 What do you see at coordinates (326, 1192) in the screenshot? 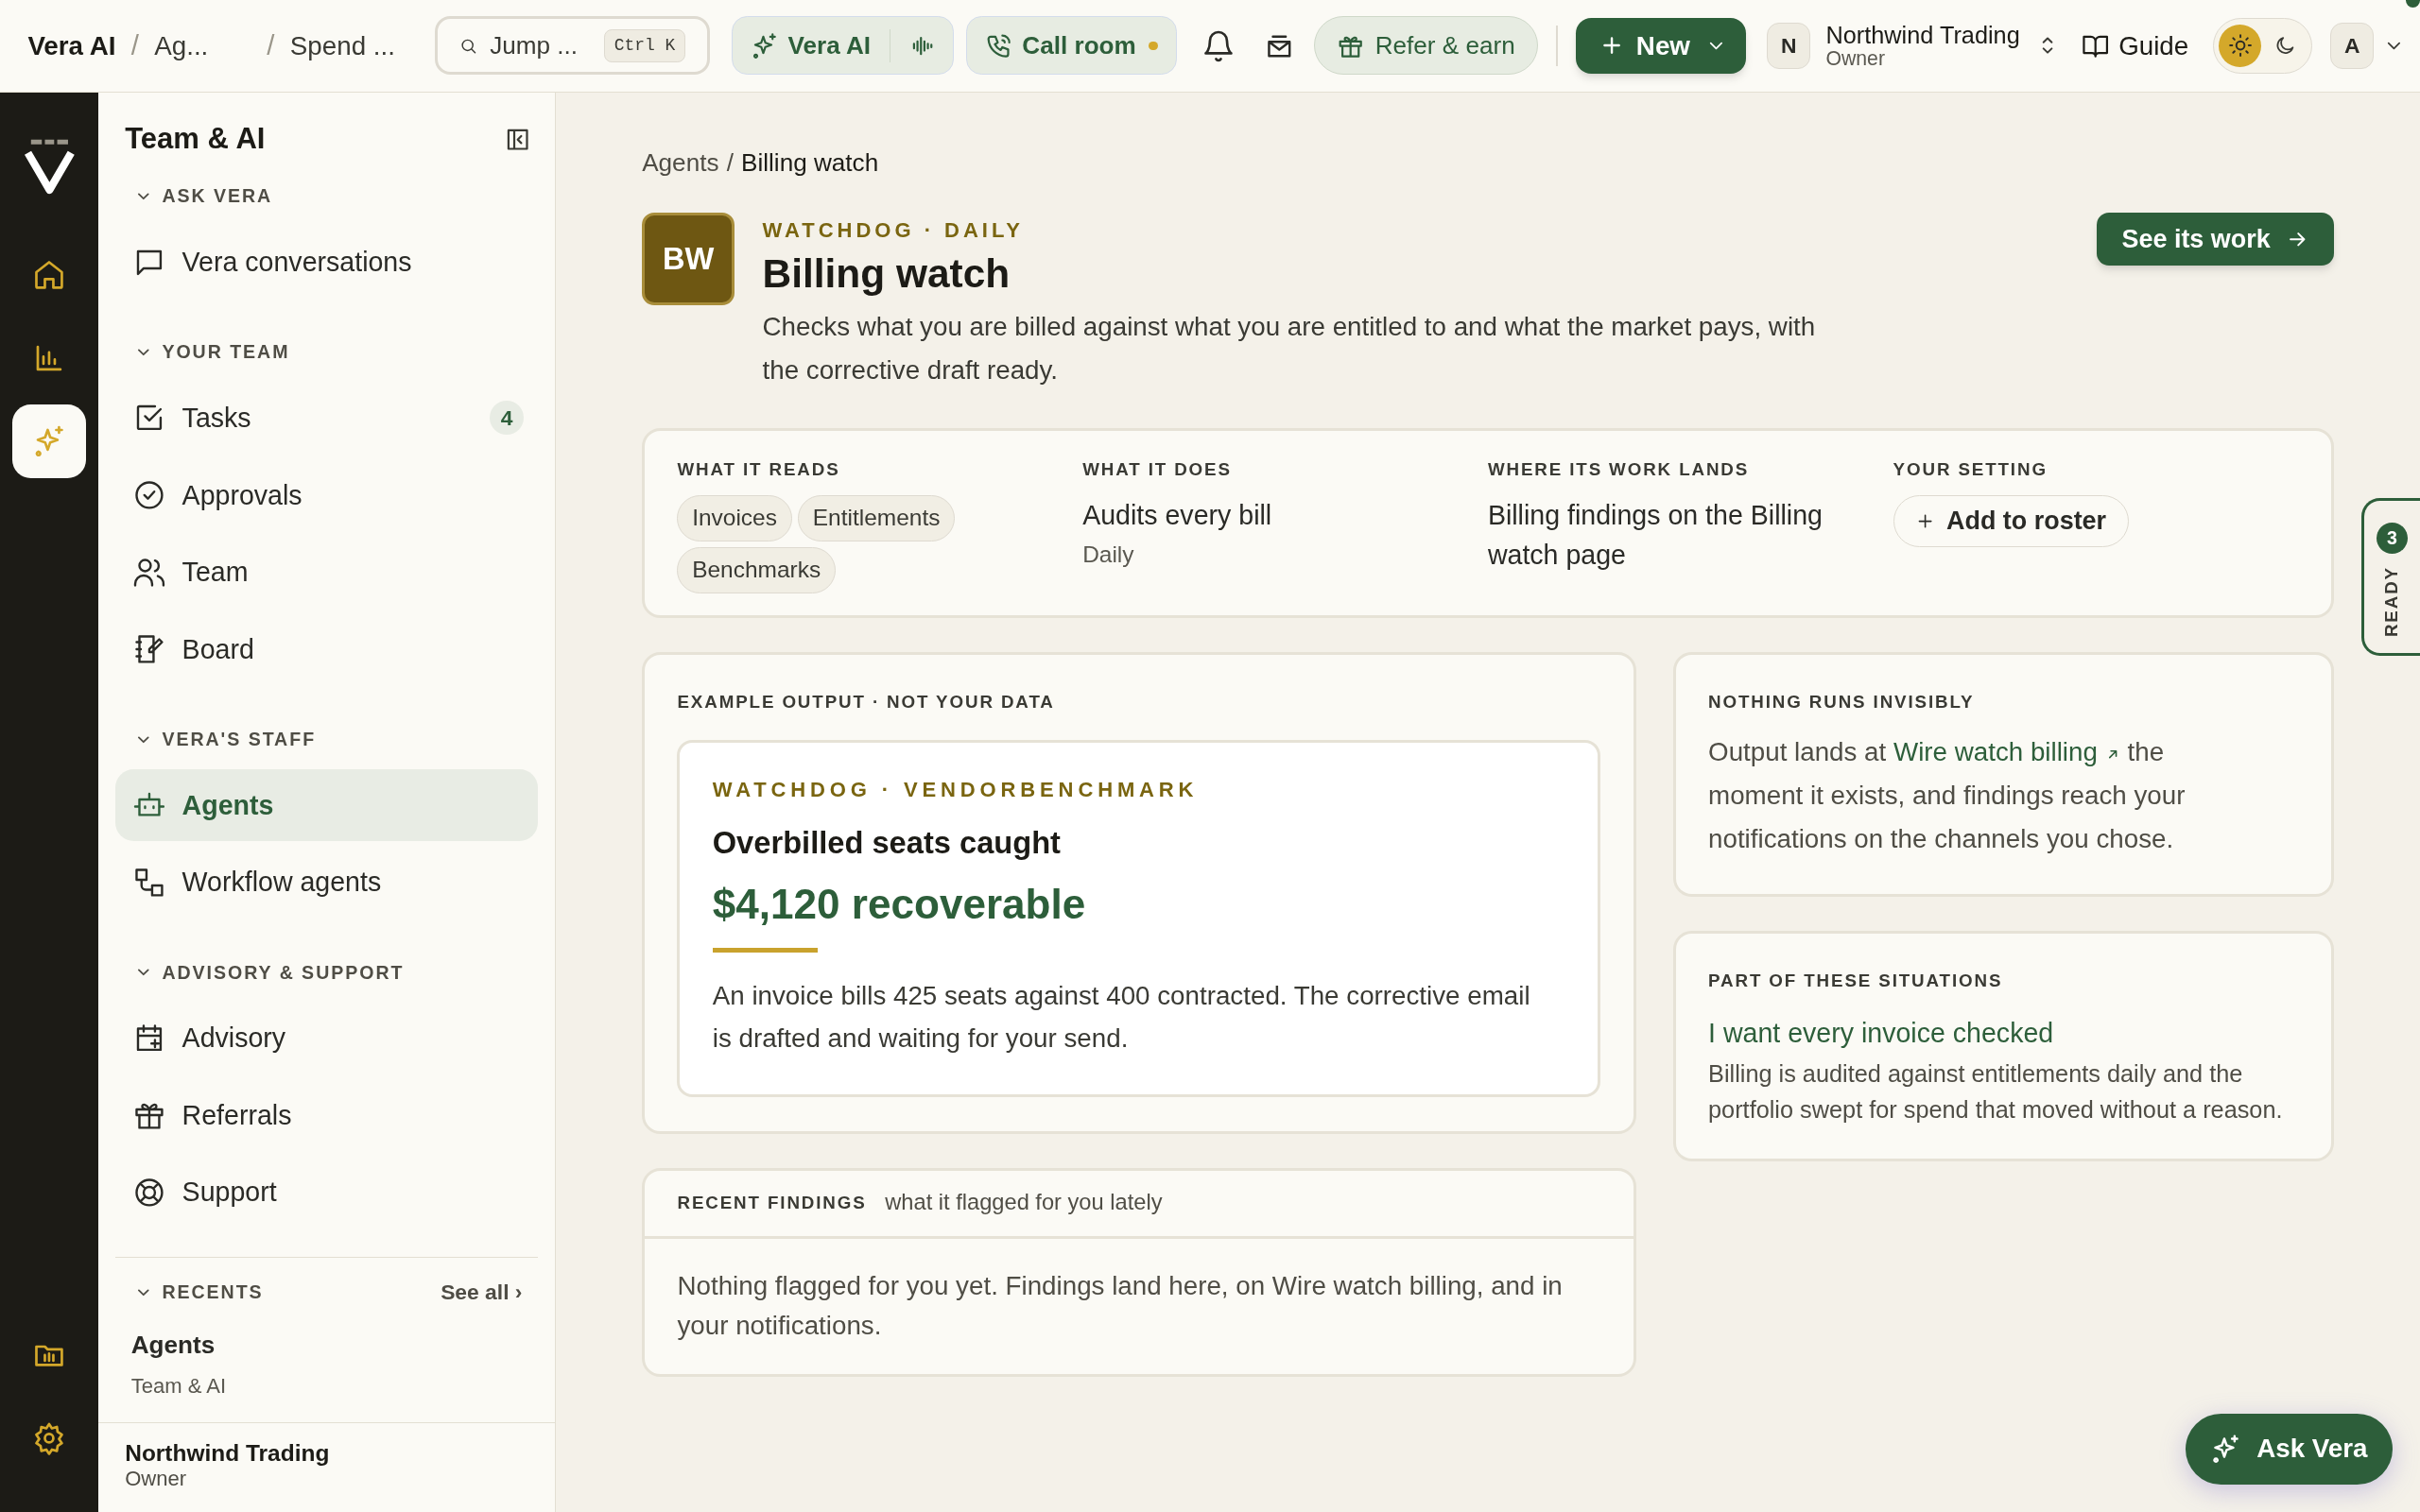
I see `sidebar-item: Support` at bounding box center [326, 1192].